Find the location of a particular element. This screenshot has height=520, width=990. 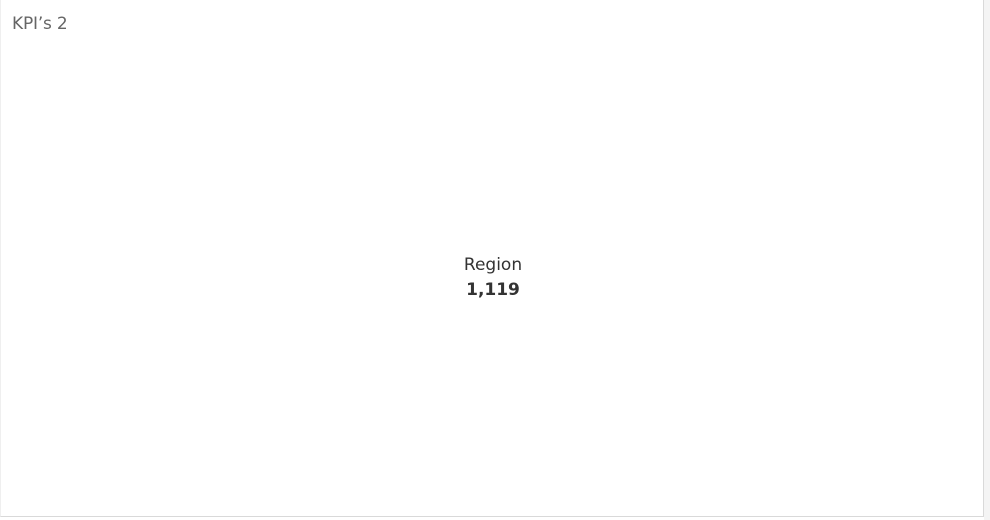

kpi-value: 1,119 is located at coordinates (493, 290).